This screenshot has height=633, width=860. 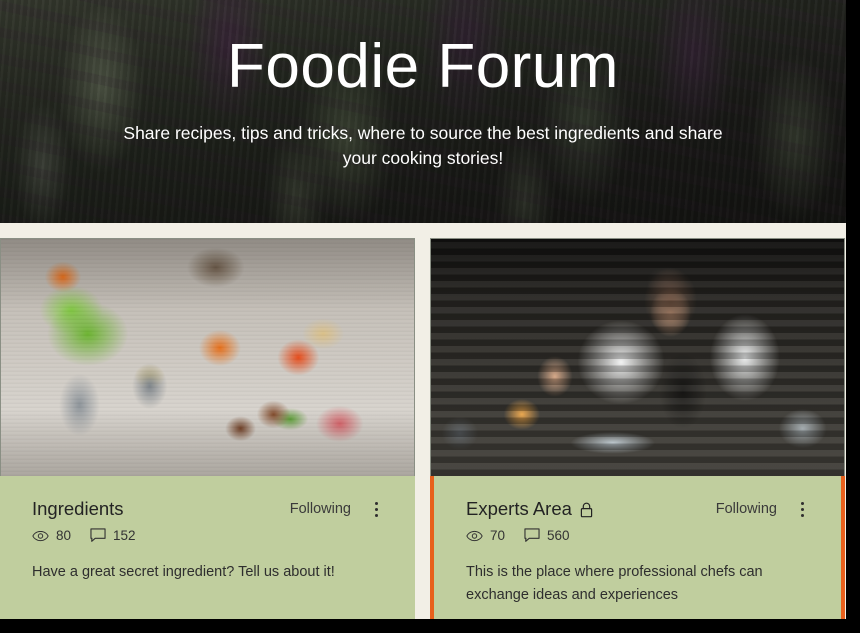 I want to click on window-shadow-bottom, so click(x=430, y=626).